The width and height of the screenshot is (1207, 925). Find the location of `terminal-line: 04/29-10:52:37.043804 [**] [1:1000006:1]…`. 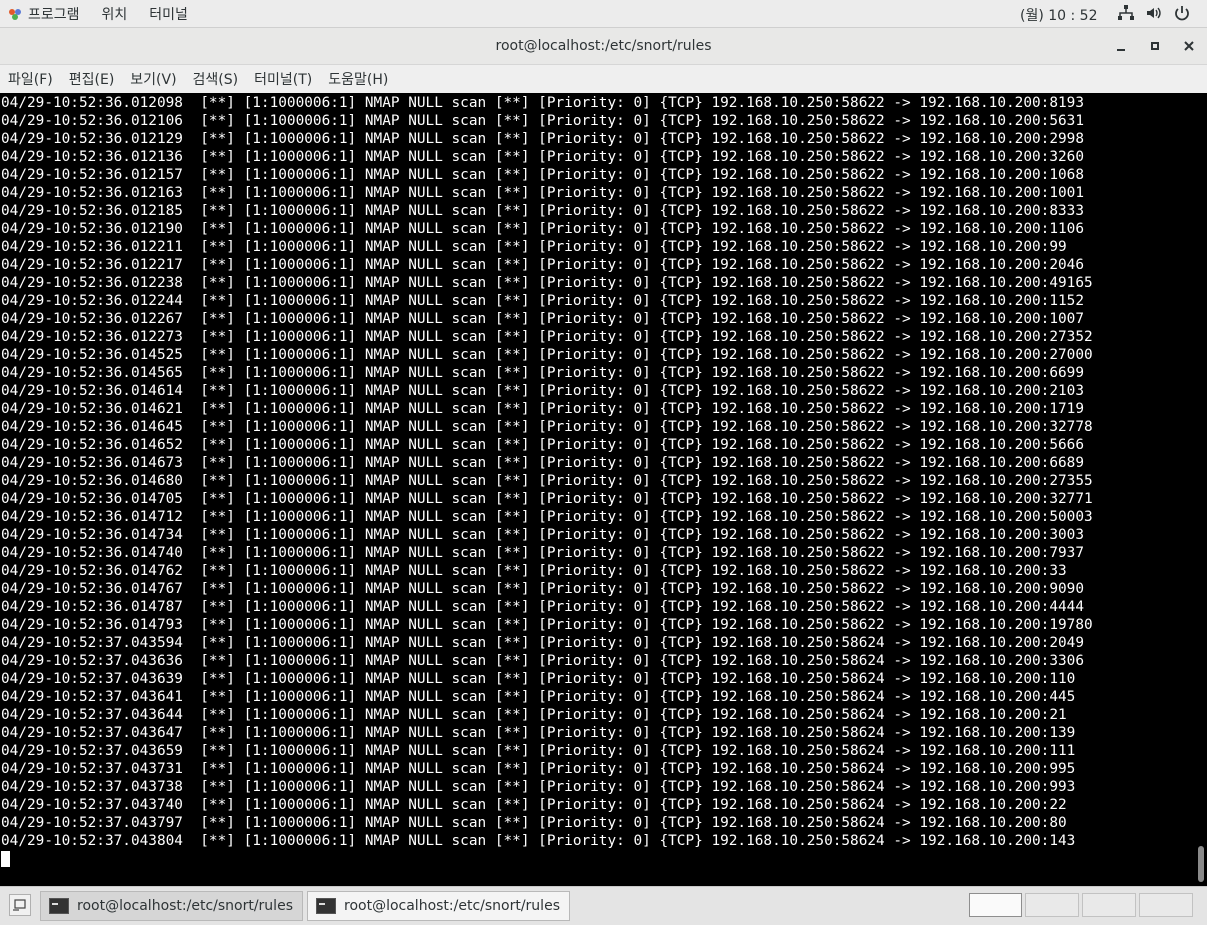

terminal-line: 04/29-10:52:37.043804 [**] [1:1000006:1]… is located at coordinates (538, 841).